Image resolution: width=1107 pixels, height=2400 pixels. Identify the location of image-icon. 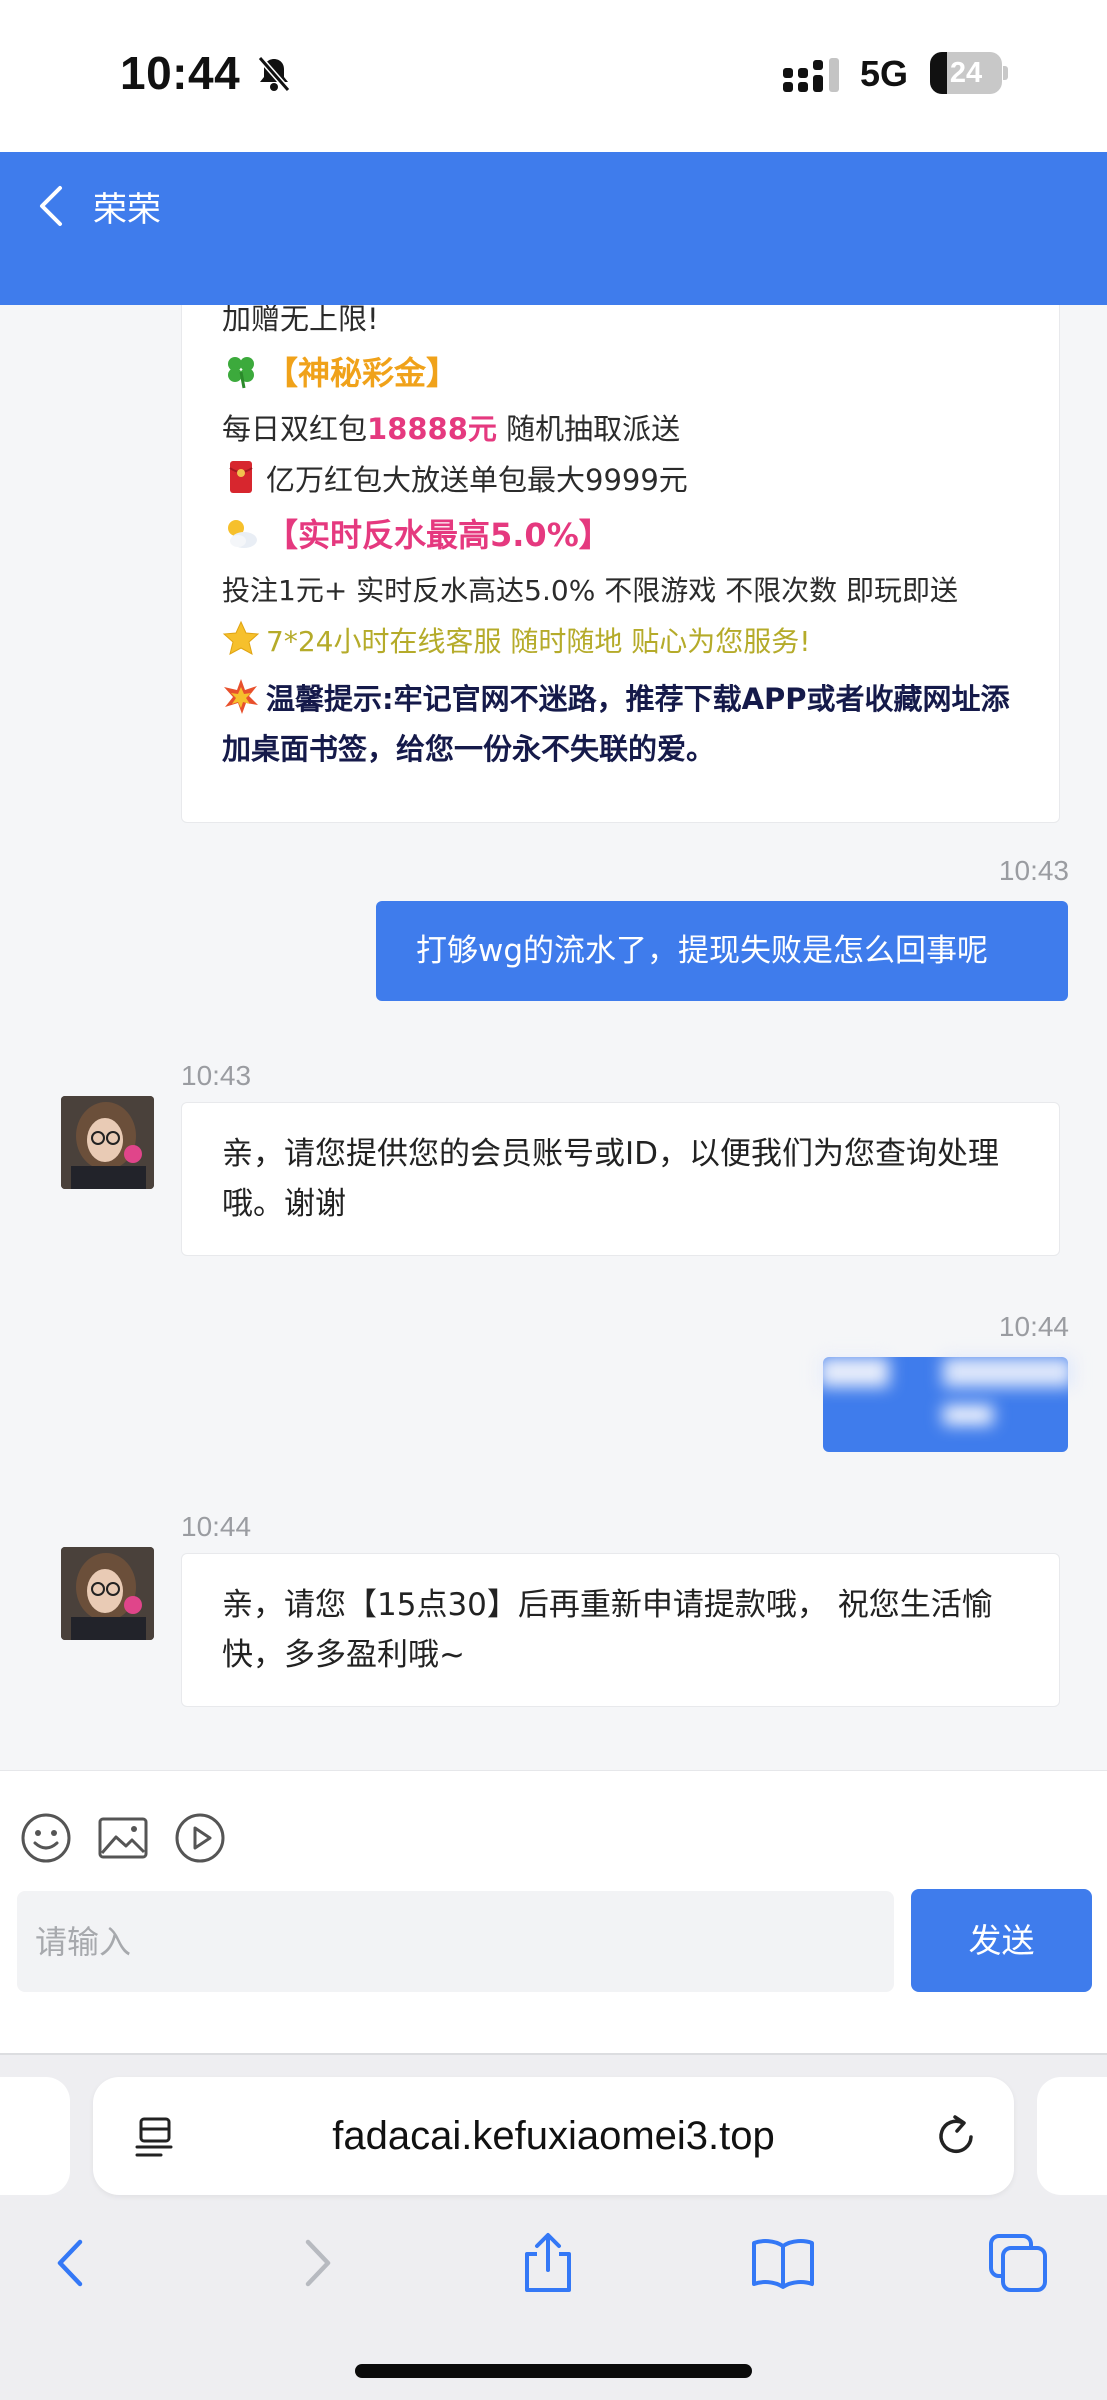
(123, 1838).